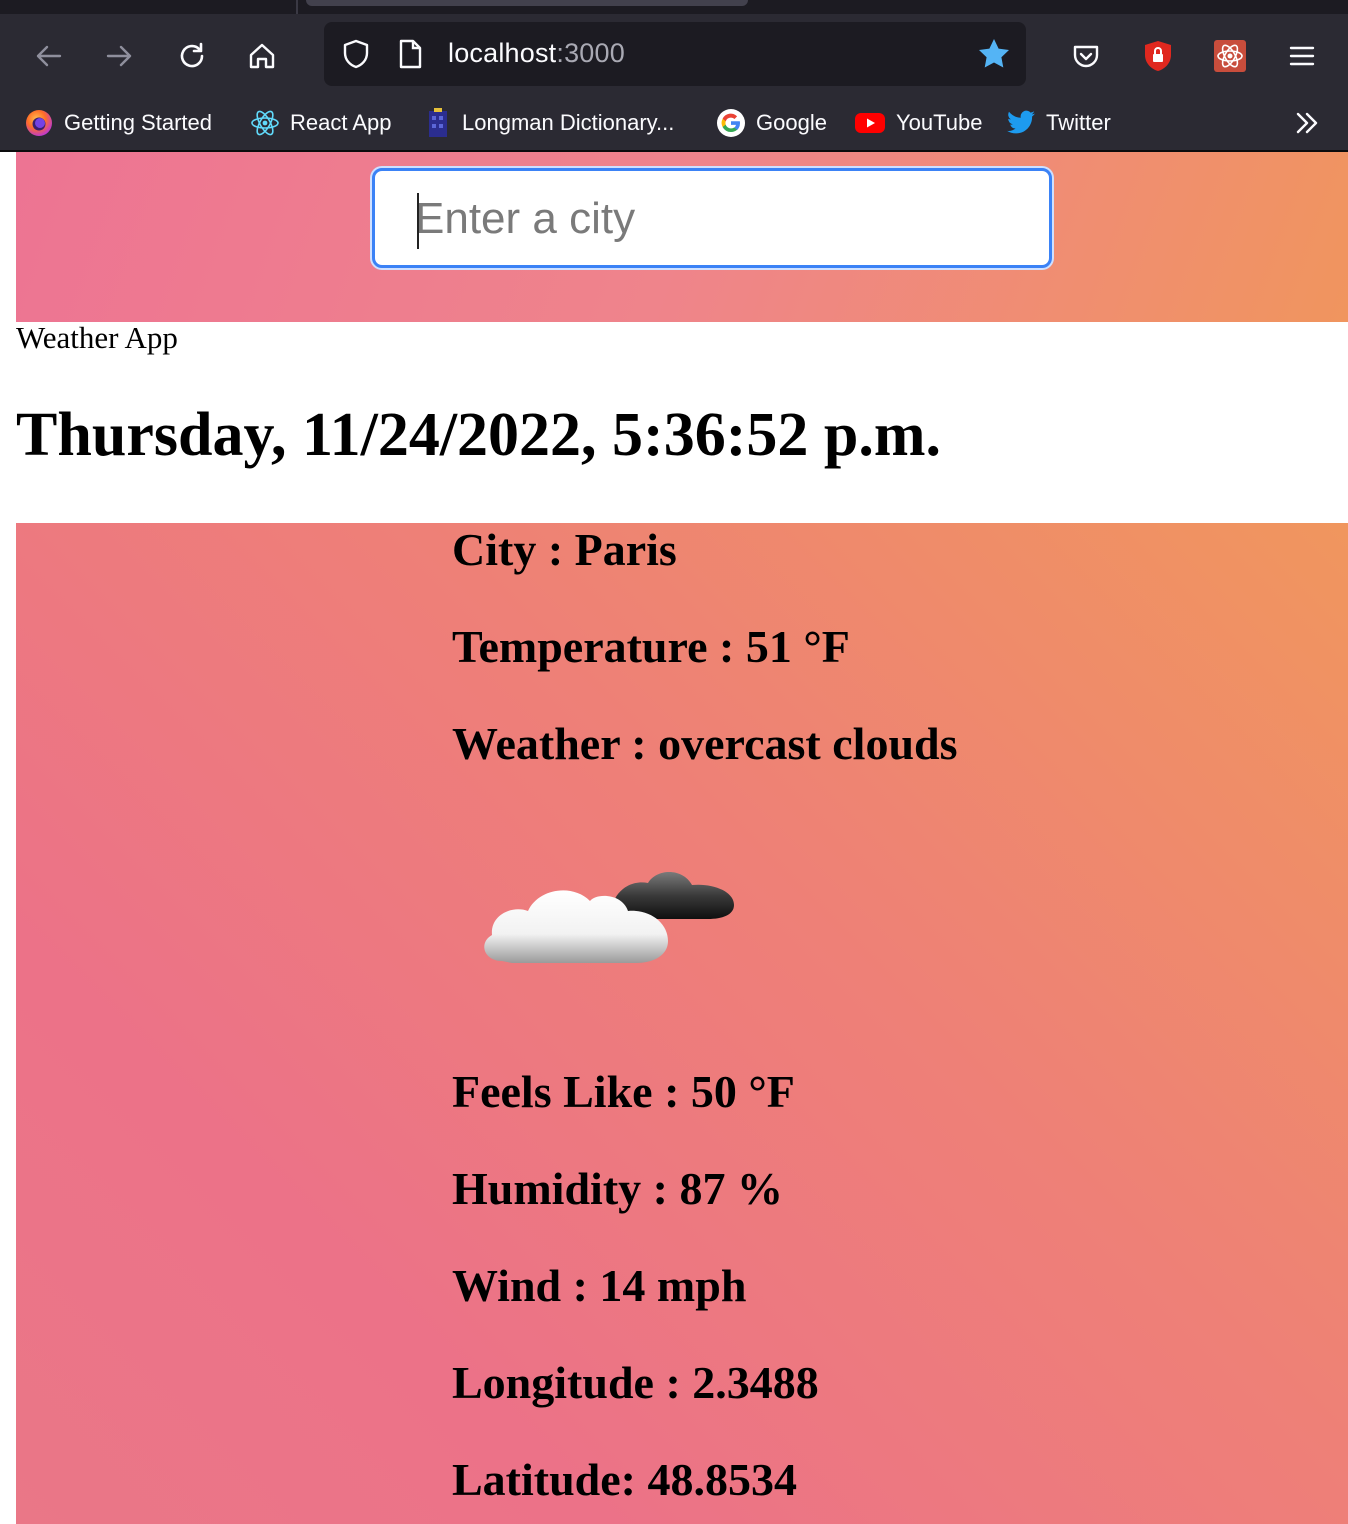 The height and width of the screenshot is (1524, 1348). Describe the element at coordinates (1078, 122) in the screenshot. I see `bookmark-label: Twitter` at that location.